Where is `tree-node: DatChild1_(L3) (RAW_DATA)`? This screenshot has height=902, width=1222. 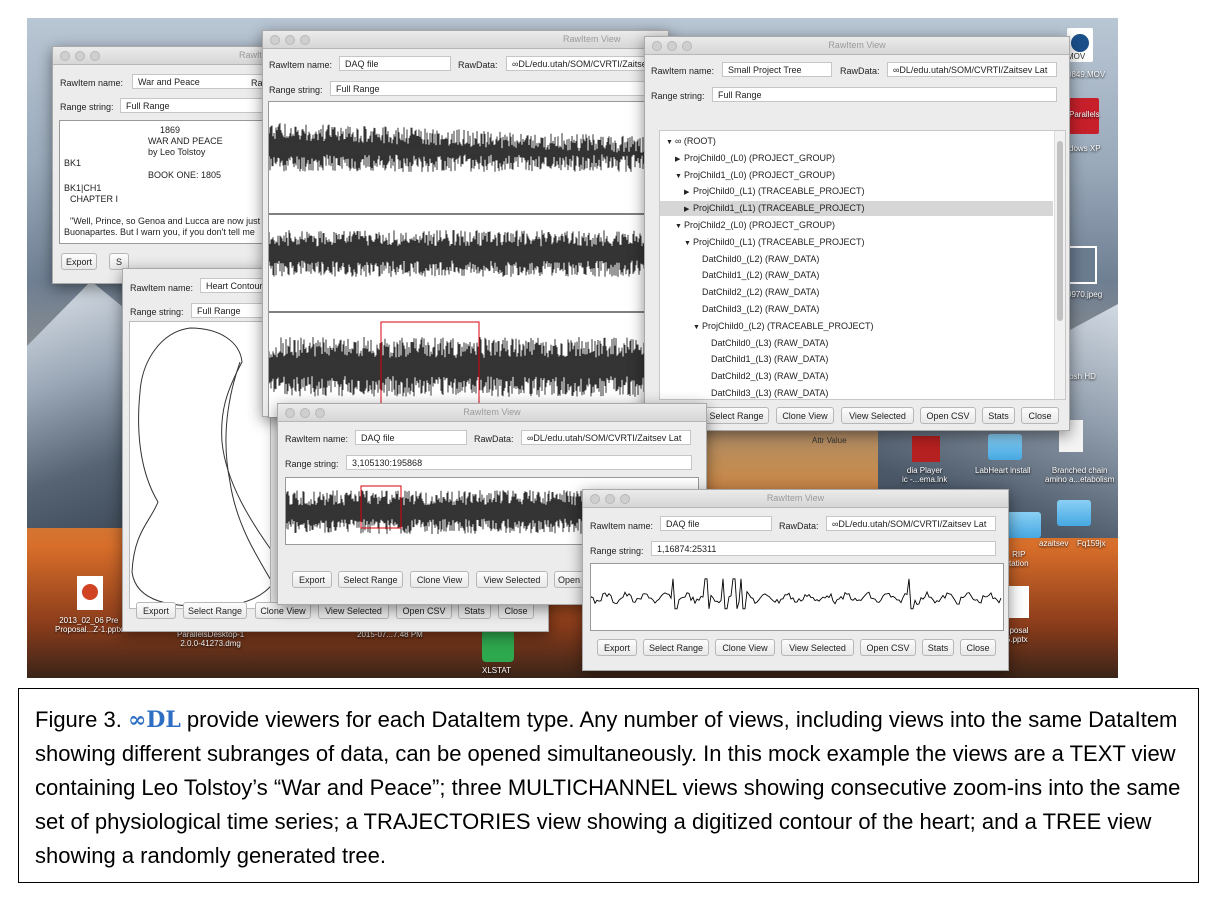
tree-node: DatChild1_(L3) (RAW_DATA) is located at coordinates (856, 359).